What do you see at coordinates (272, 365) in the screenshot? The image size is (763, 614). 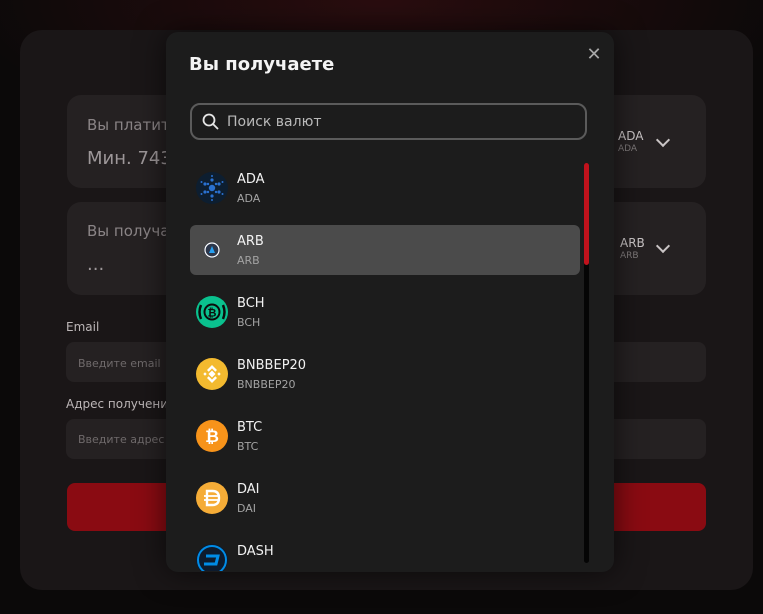 I see `currency-name: BNBBEP20` at bounding box center [272, 365].